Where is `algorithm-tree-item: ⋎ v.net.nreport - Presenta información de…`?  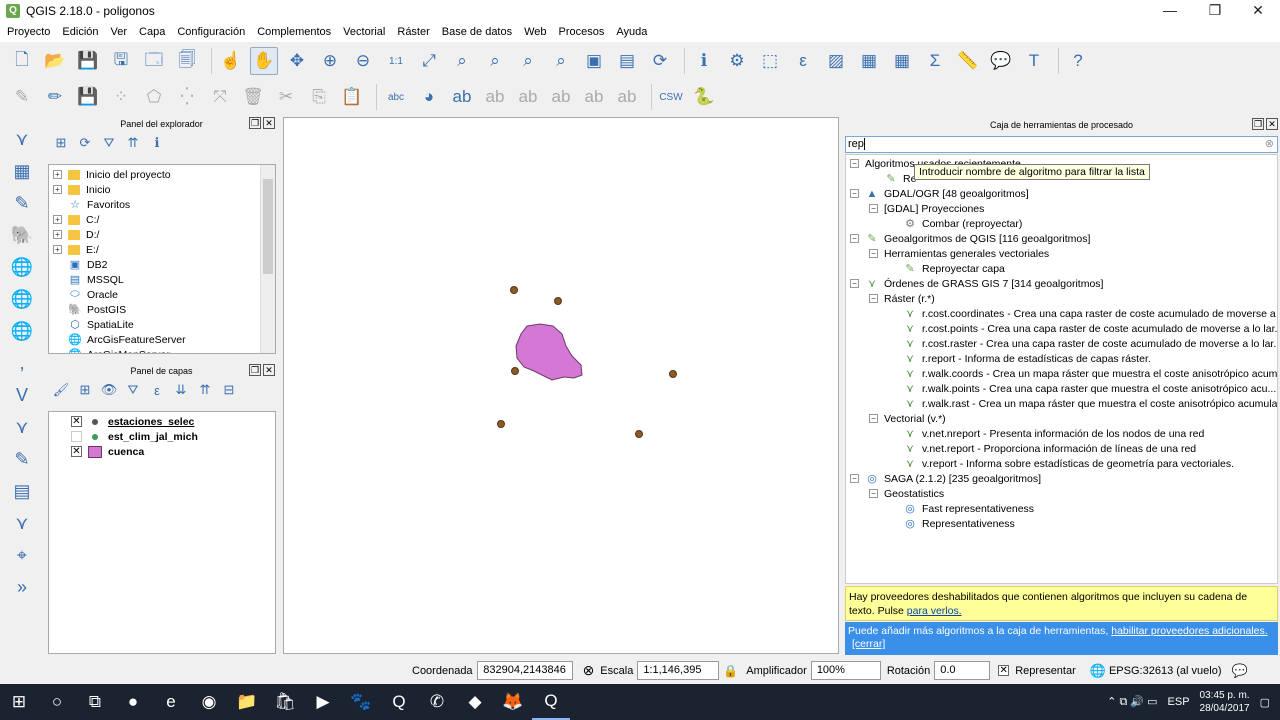 algorithm-tree-item: ⋎ v.net.nreport - Presenta información de… is located at coordinates (1063, 433).